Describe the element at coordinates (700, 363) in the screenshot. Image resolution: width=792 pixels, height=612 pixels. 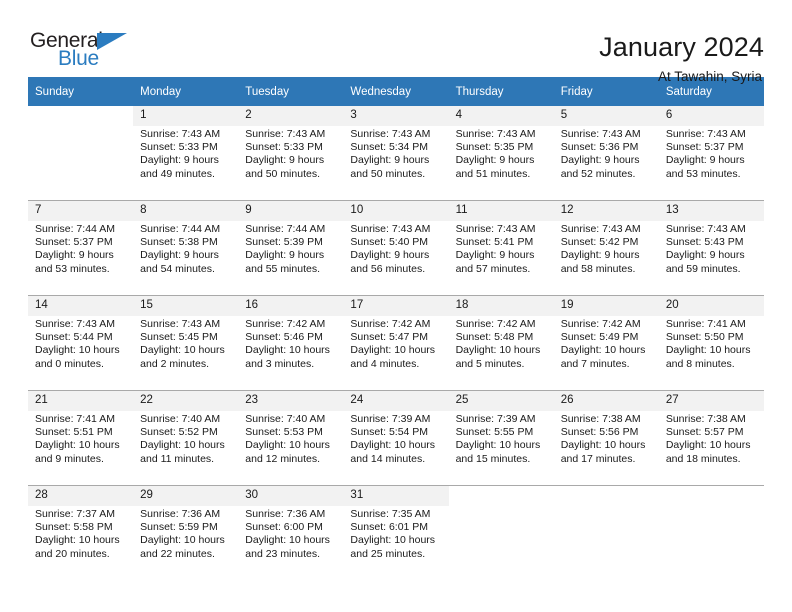
I see `day-daylight2-text: and 8 minutes.` at that location.